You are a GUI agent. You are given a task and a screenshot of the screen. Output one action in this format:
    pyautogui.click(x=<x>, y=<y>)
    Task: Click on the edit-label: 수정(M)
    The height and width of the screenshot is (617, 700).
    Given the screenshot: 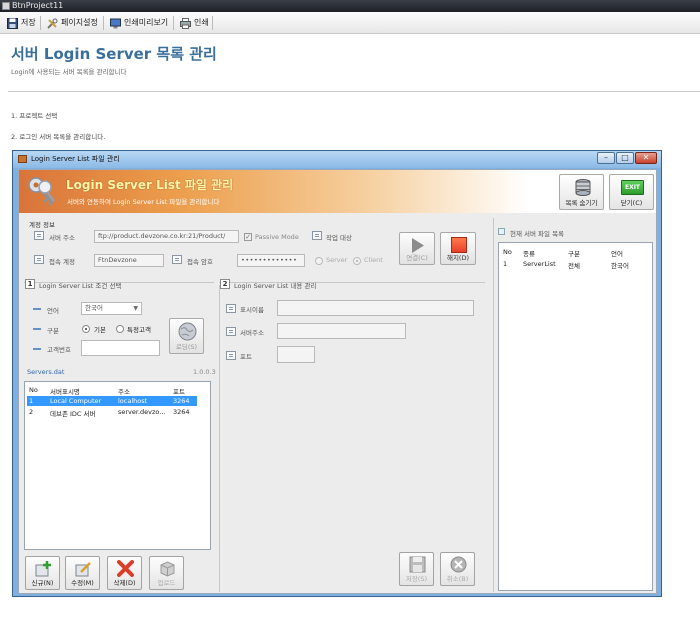 What is the action you would take?
    pyautogui.click(x=82, y=583)
    